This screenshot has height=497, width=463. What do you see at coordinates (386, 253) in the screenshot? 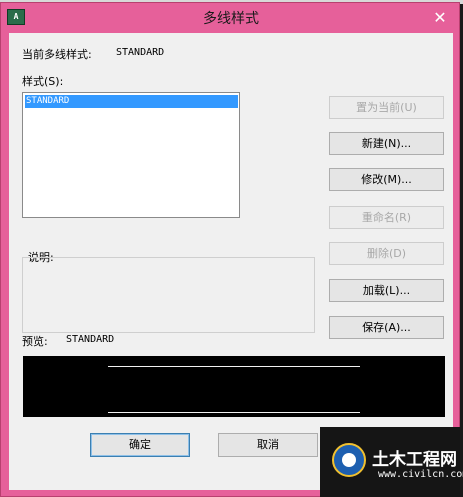
I see `delete-button: 删除(D)` at bounding box center [386, 253].